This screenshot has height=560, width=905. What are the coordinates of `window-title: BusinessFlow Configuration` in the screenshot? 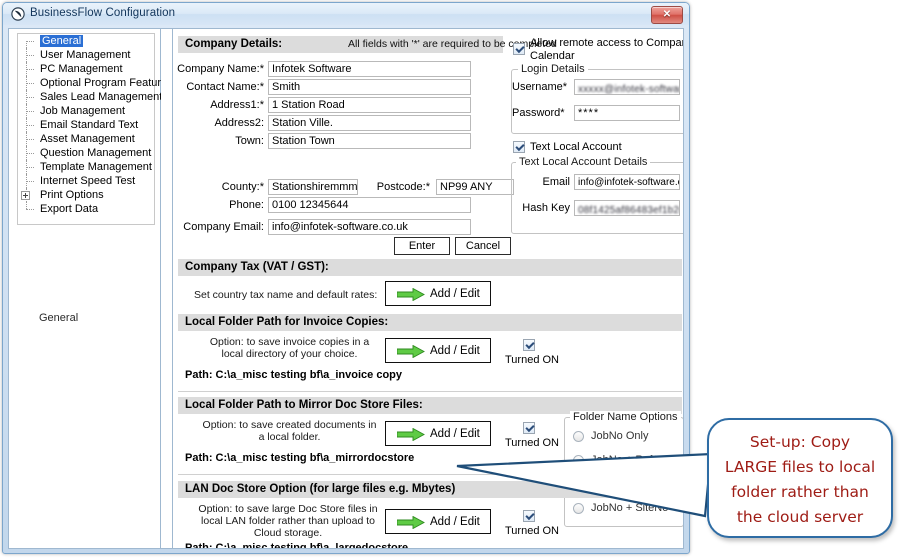 It's located at (103, 13).